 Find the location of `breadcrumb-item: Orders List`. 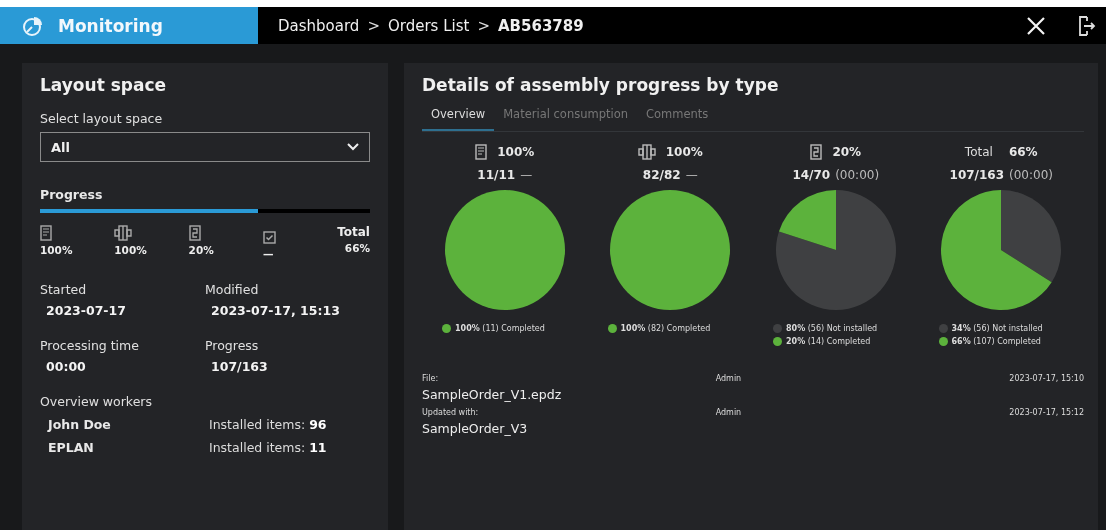

breadcrumb-item: Orders List is located at coordinates (428, 25).